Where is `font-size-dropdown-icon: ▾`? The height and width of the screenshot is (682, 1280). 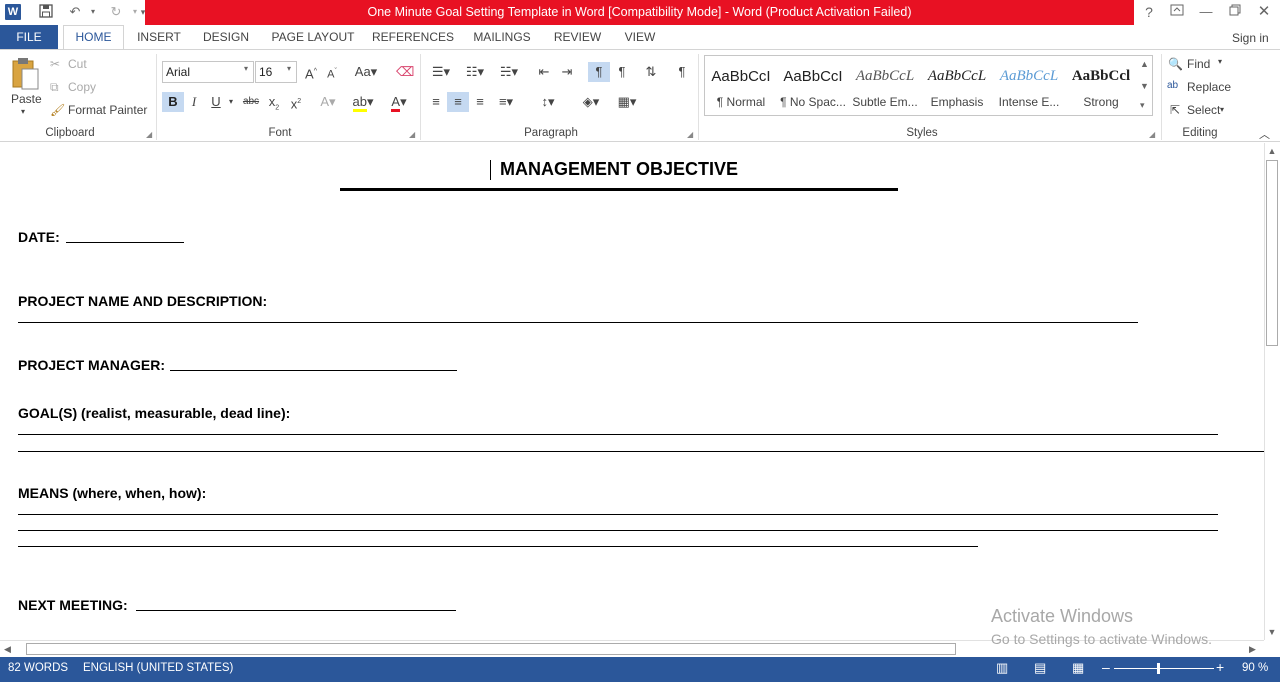
font-size-dropdown-icon: ▾ is located at coordinates (289, 68).